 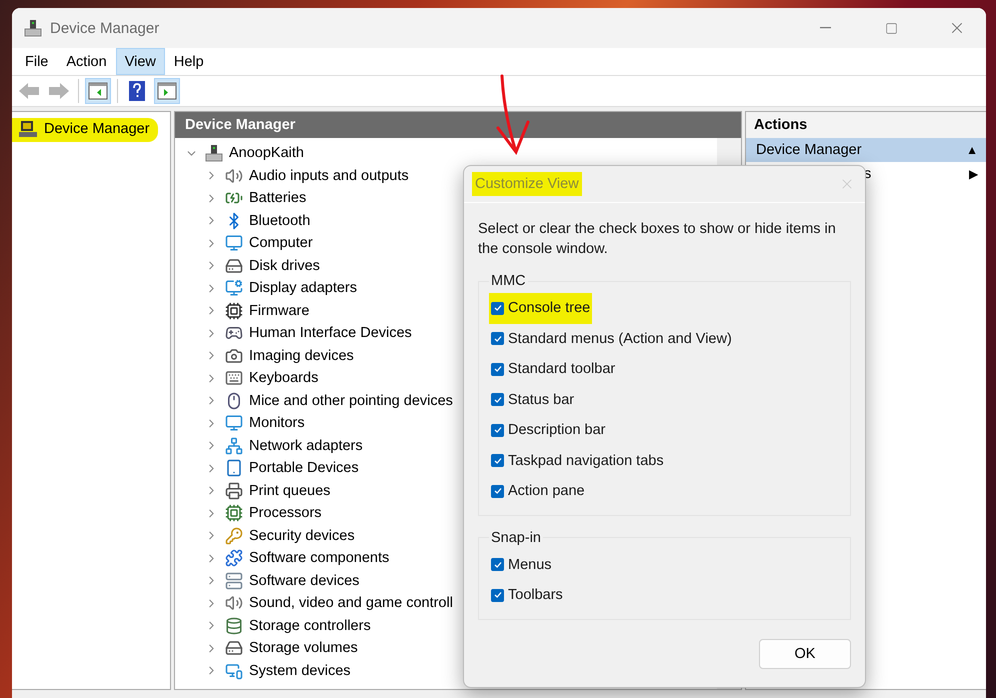 I want to click on checkbox-option: Toolbars, so click(x=527, y=595).